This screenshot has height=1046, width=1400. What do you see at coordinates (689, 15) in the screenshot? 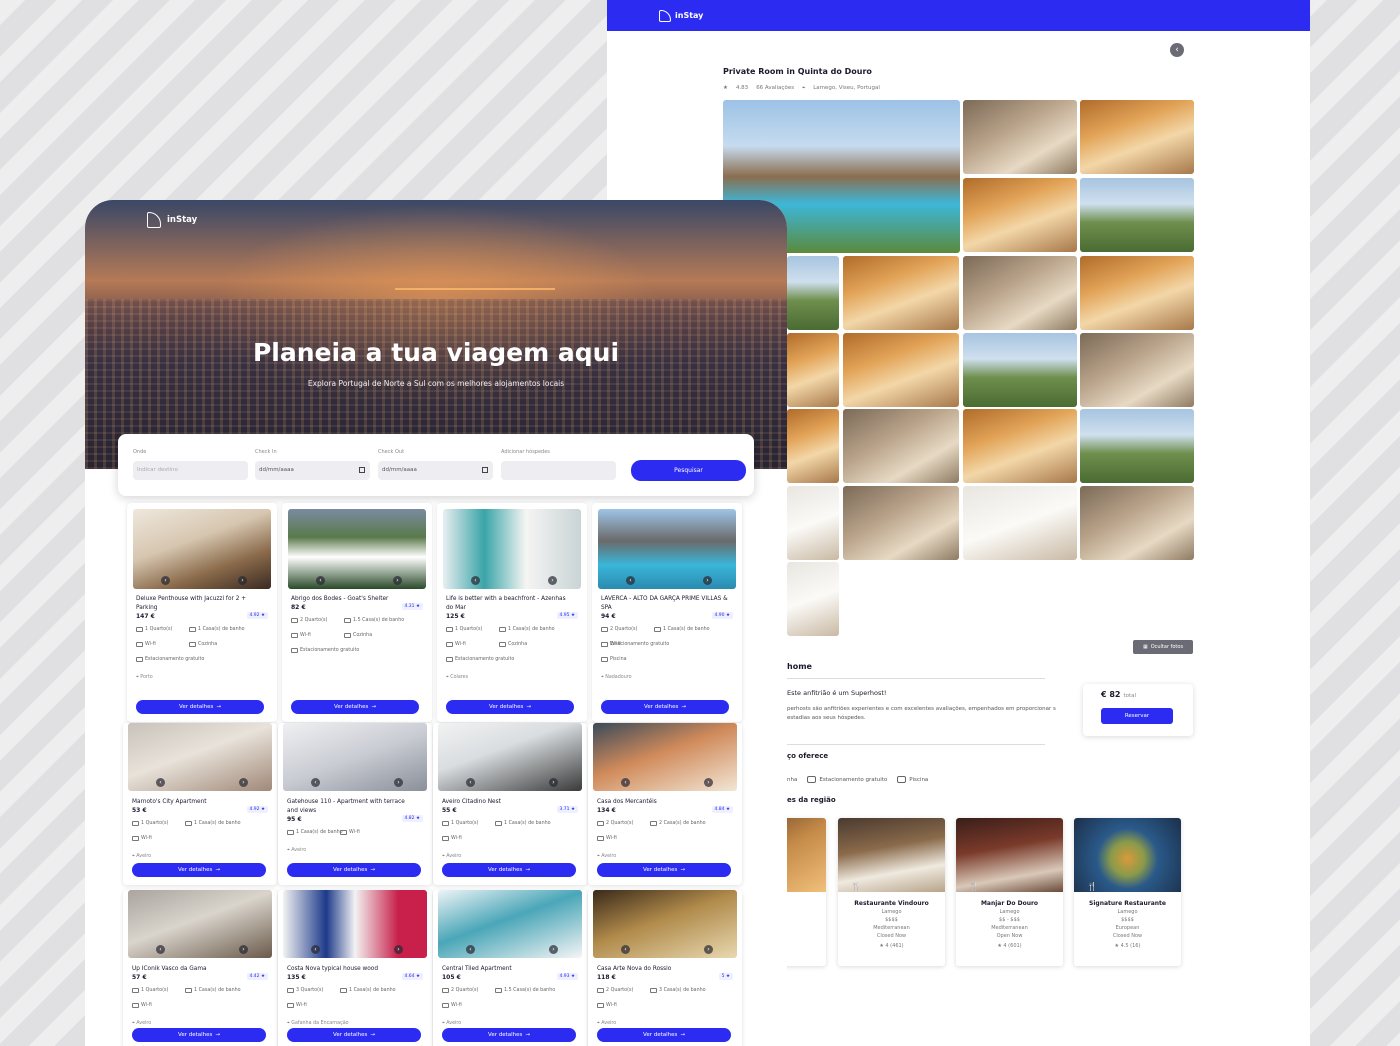
I see `brand-name: inStay` at bounding box center [689, 15].